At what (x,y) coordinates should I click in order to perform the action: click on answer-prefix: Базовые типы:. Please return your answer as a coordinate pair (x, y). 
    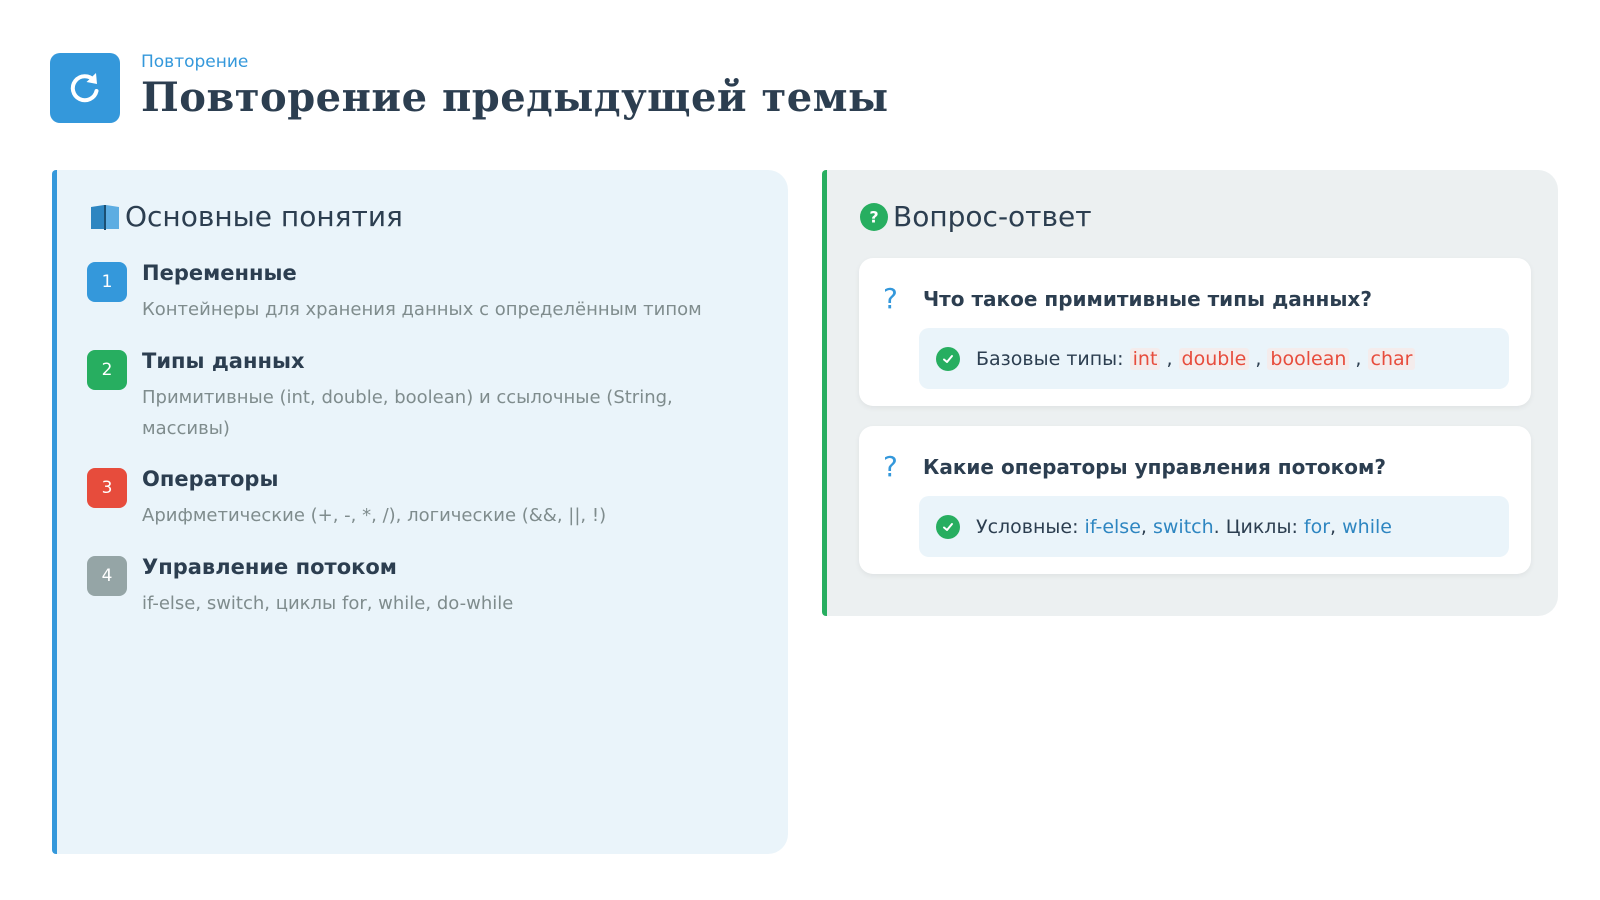
    Looking at the image, I should click on (1053, 358).